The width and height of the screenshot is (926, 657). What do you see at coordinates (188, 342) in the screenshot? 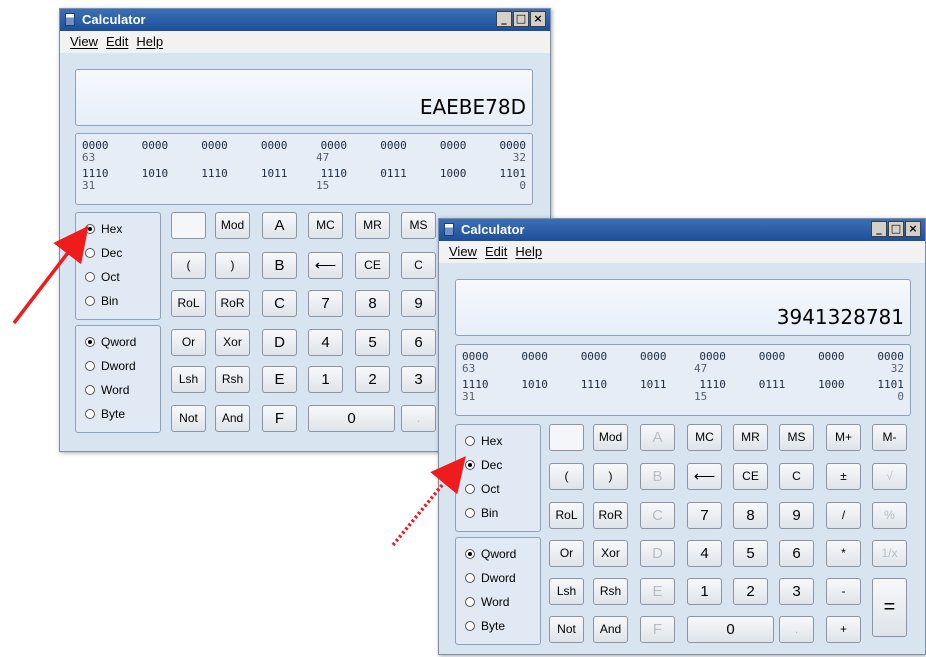
I see `or-button: Or` at bounding box center [188, 342].